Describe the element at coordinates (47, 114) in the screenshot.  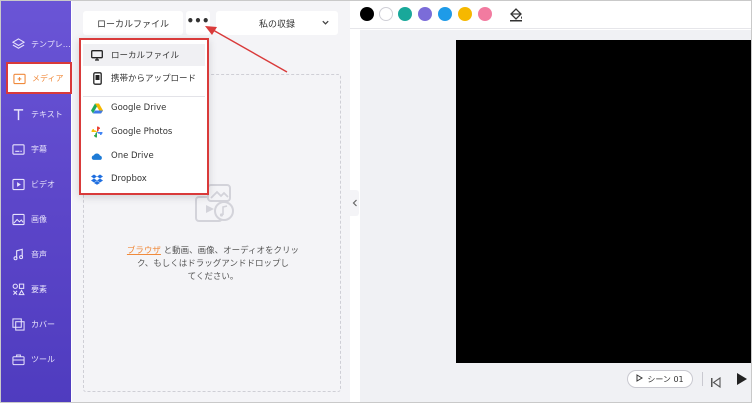
I see `sidebar-item-label: テキスト` at that location.